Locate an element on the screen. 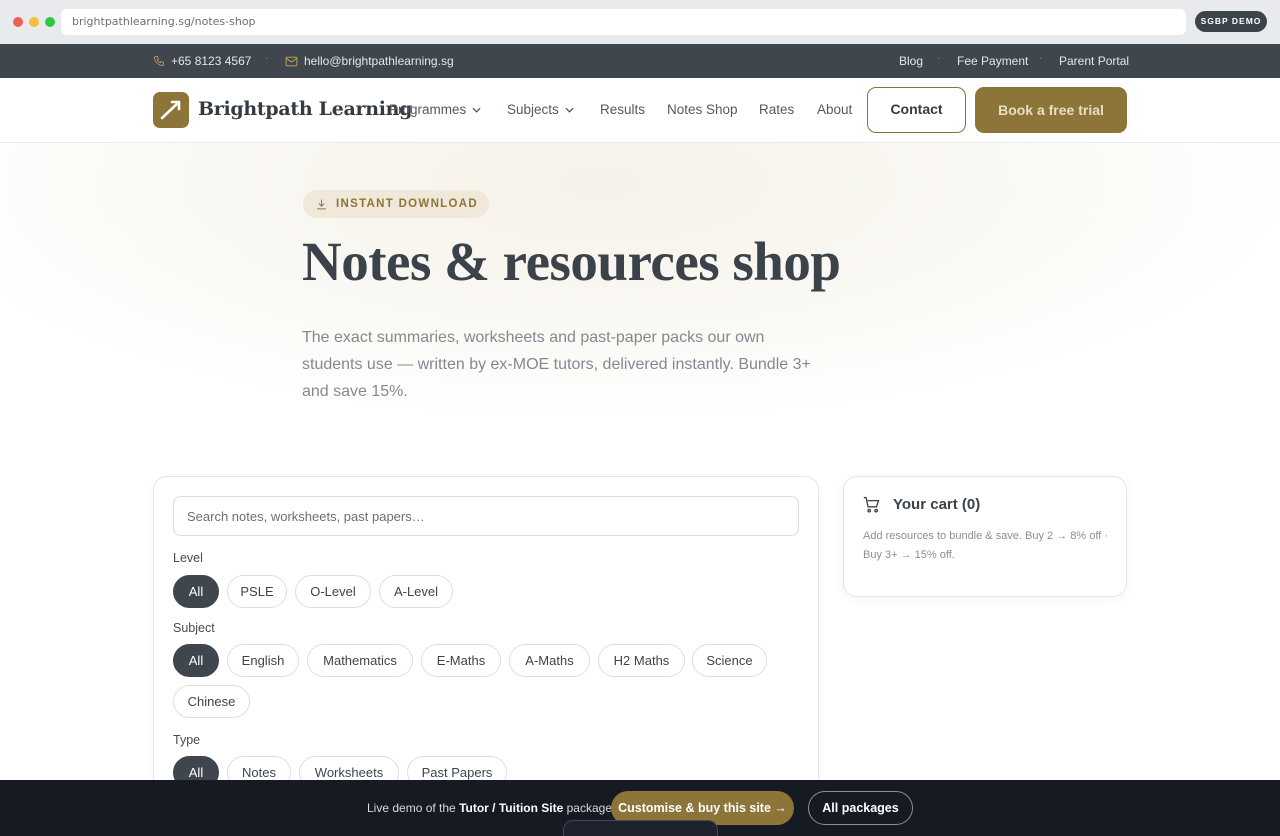 This screenshot has width=1280, height=836. phone-icon is located at coordinates (159, 61).